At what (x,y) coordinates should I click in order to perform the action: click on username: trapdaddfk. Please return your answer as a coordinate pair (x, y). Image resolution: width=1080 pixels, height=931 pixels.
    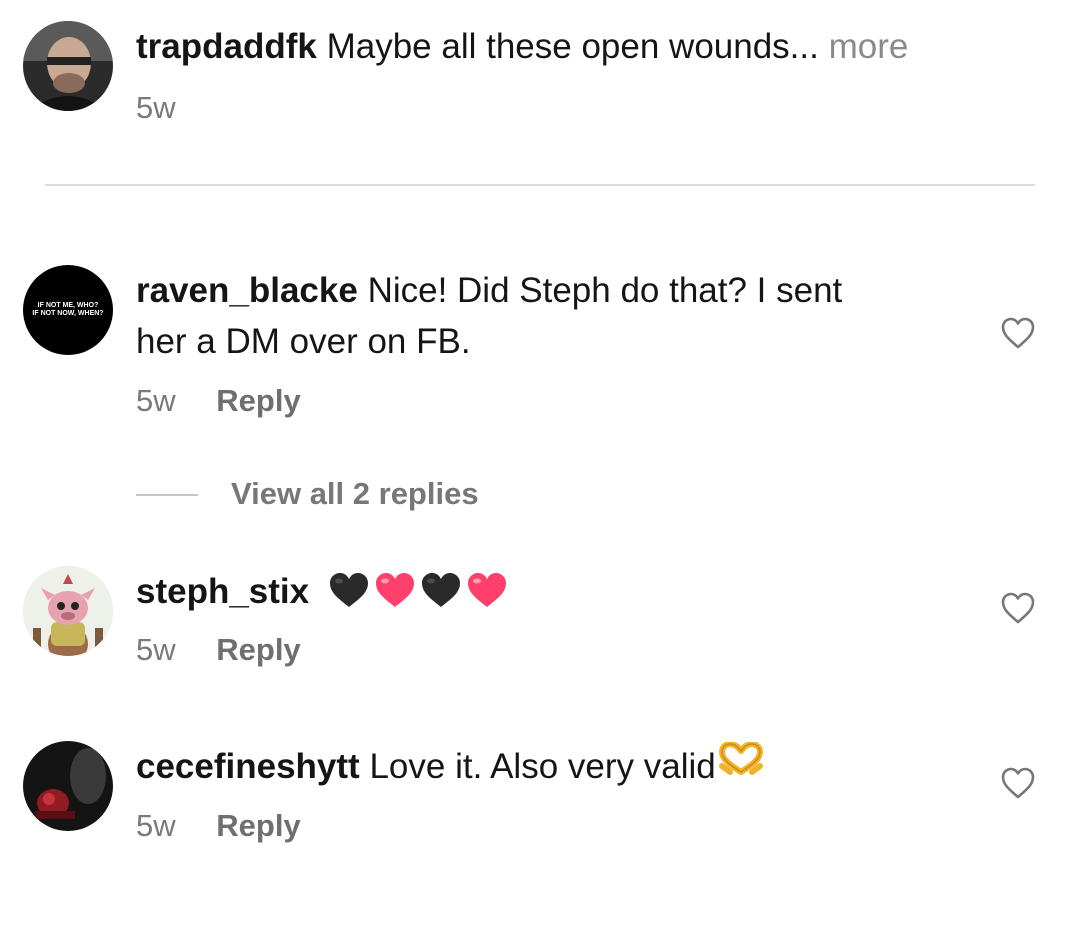
    Looking at the image, I should click on (226, 46).